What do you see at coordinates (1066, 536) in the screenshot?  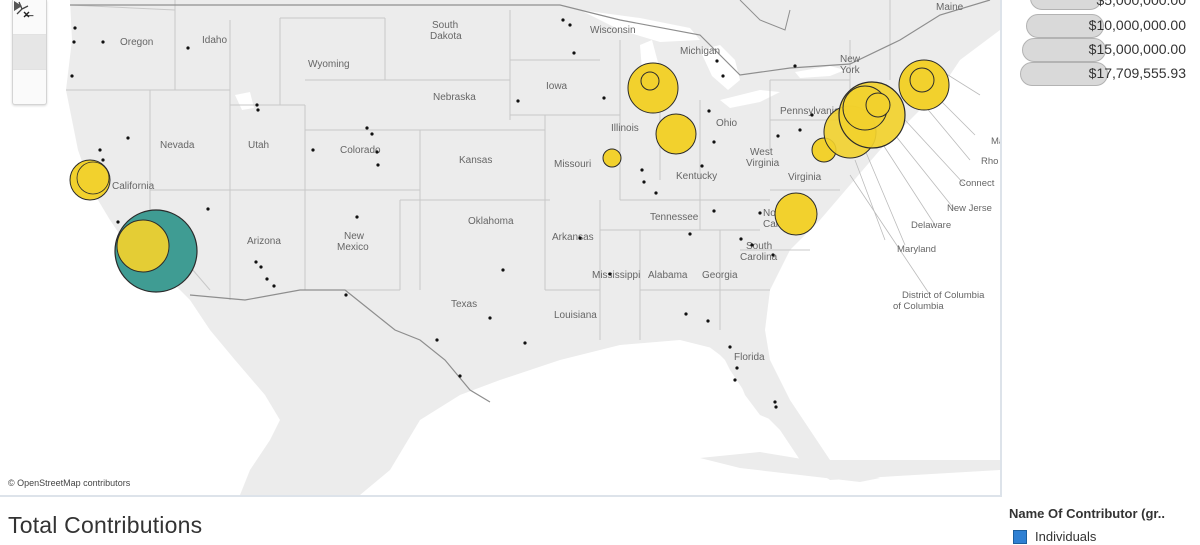 I see `color-legend-label: Individuals` at bounding box center [1066, 536].